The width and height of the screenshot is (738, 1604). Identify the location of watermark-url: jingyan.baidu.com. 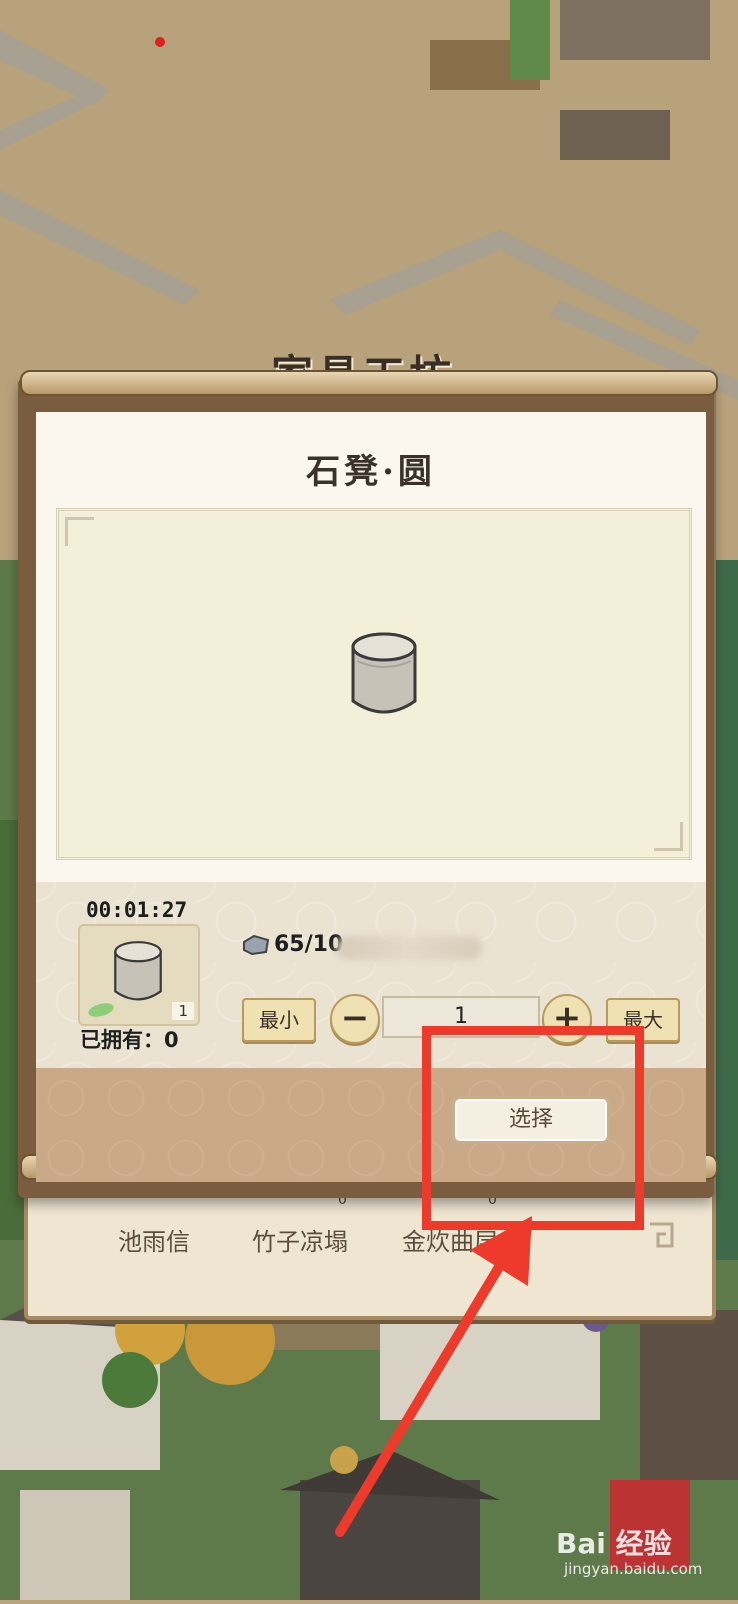
(633, 1569).